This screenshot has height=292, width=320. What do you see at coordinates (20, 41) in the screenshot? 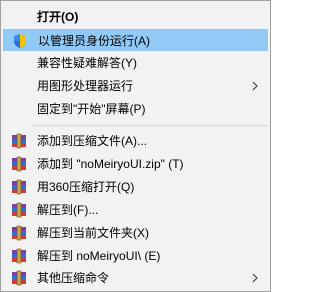
I see `uac-shield-icon` at bounding box center [20, 41].